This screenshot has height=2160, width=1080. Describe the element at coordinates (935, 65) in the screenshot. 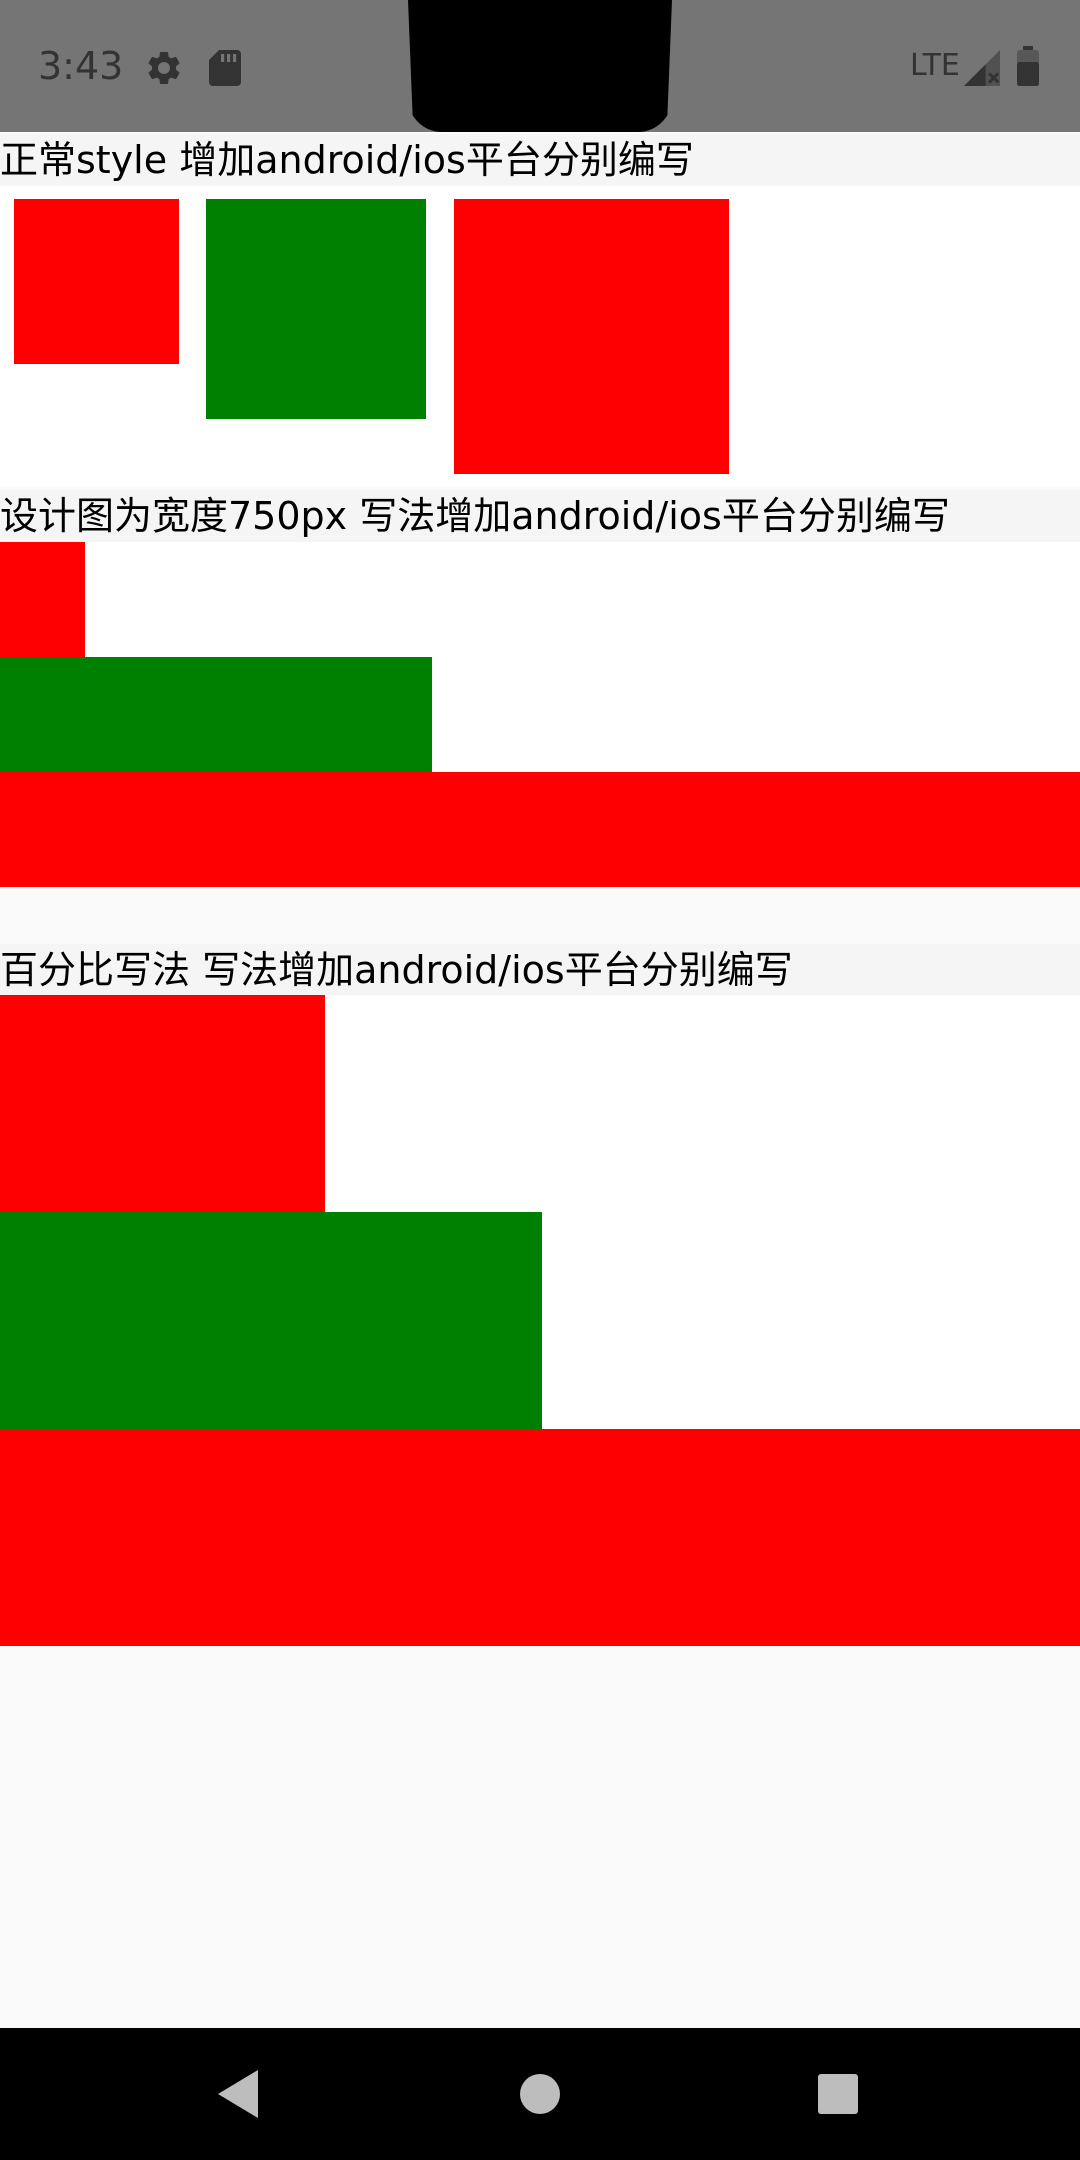

I see `network-label: LTE` at that location.